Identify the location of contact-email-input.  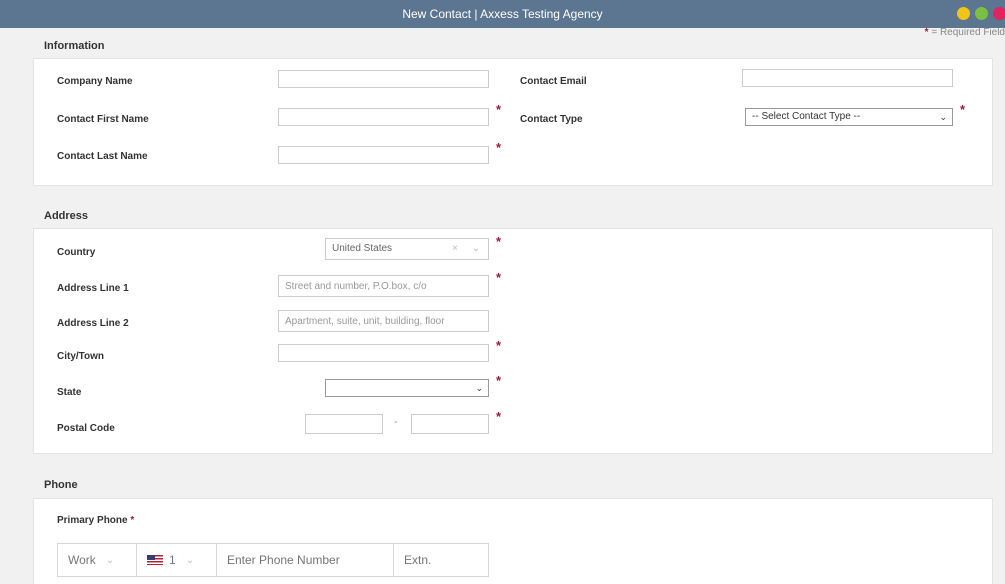
(847, 78).